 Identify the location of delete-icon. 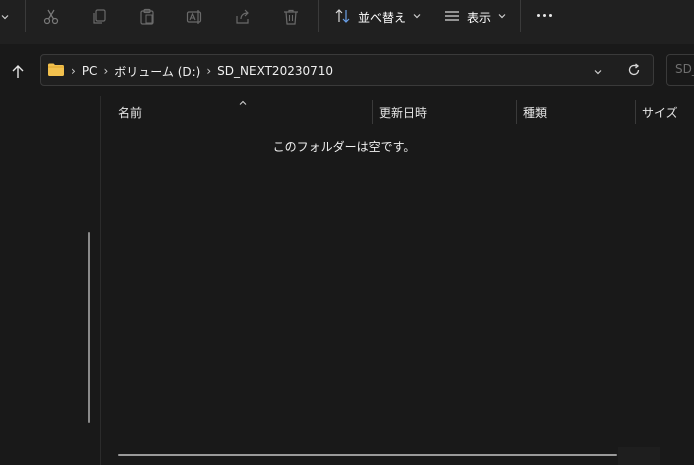
(291, 17).